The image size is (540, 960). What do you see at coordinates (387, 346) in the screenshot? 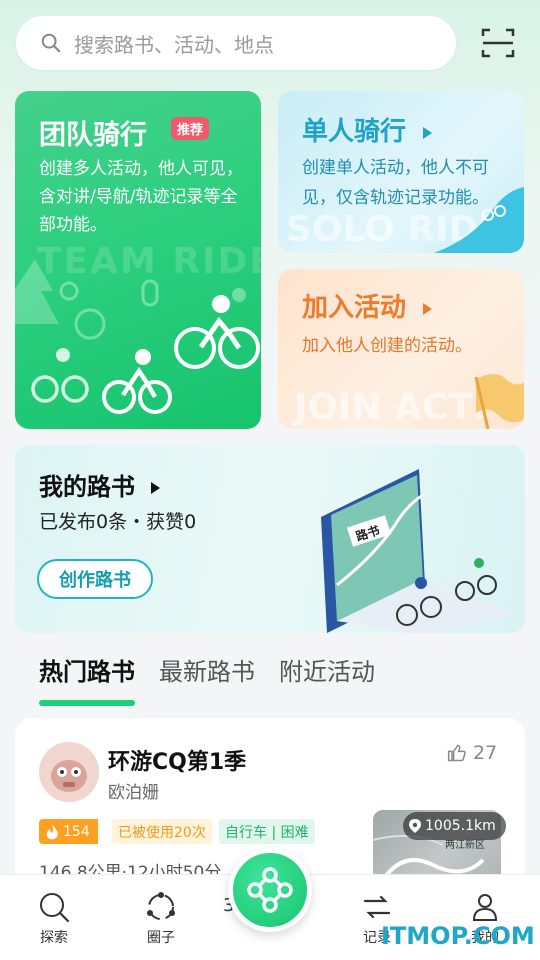
I see `join-activity-description: 加入他人创建的活动。` at bounding box center [387, 346].